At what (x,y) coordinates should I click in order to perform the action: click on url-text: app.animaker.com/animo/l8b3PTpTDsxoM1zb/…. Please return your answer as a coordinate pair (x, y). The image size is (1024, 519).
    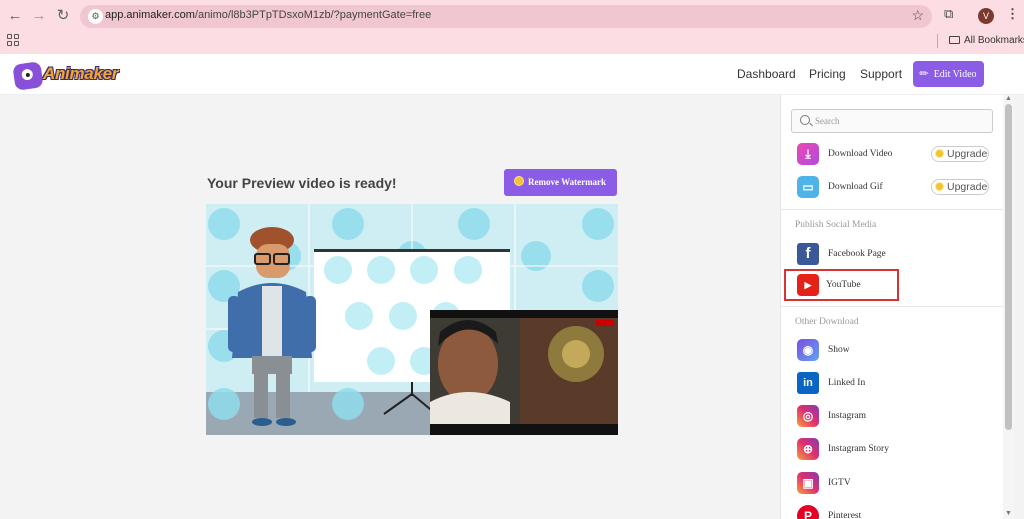
    Looking at the image, I should click on (268, 15).